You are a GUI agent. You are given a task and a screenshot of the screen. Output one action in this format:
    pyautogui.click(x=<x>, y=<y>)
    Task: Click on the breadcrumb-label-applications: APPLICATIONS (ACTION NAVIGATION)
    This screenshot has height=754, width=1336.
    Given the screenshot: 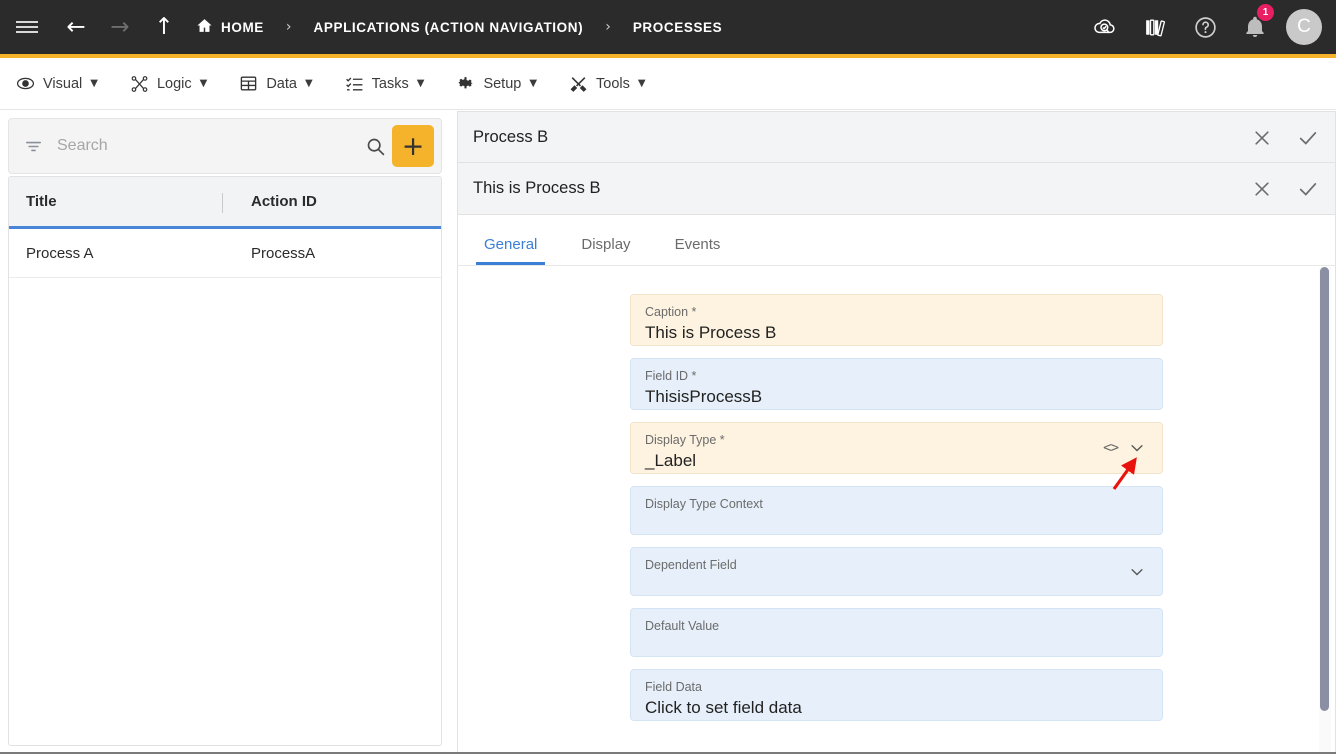 What is the action you would take?
    pyautogui.click(x=448, y=27)
    